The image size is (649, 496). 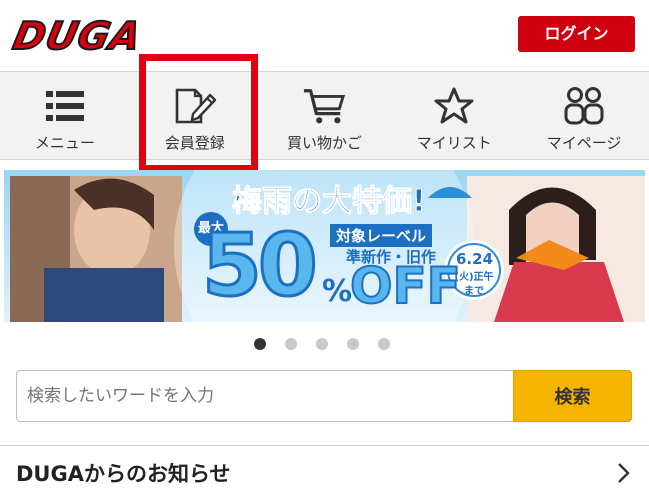 What do you see at coordinates (454, 106) in the screenshot?
I see `star-icon` at bounding box center [454, 106].